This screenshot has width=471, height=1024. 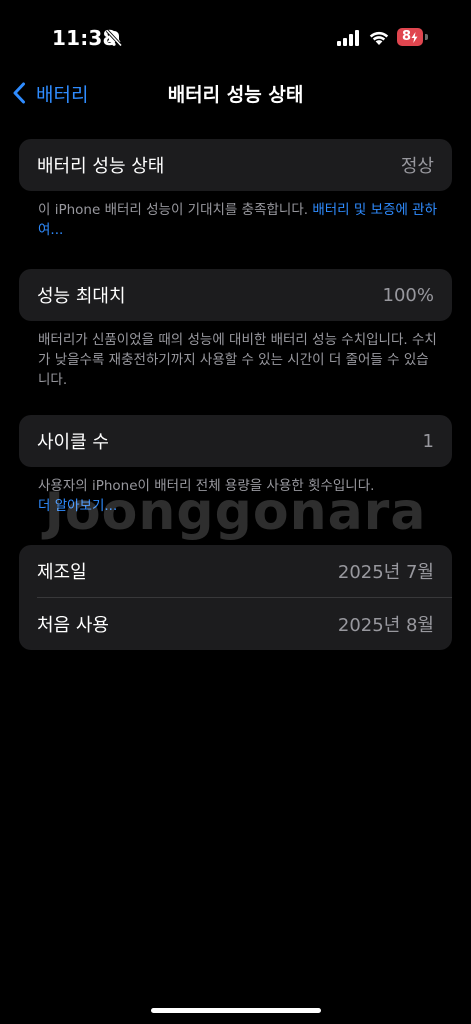 I want to click on battery-level: 8, so click(x=406, y=36).